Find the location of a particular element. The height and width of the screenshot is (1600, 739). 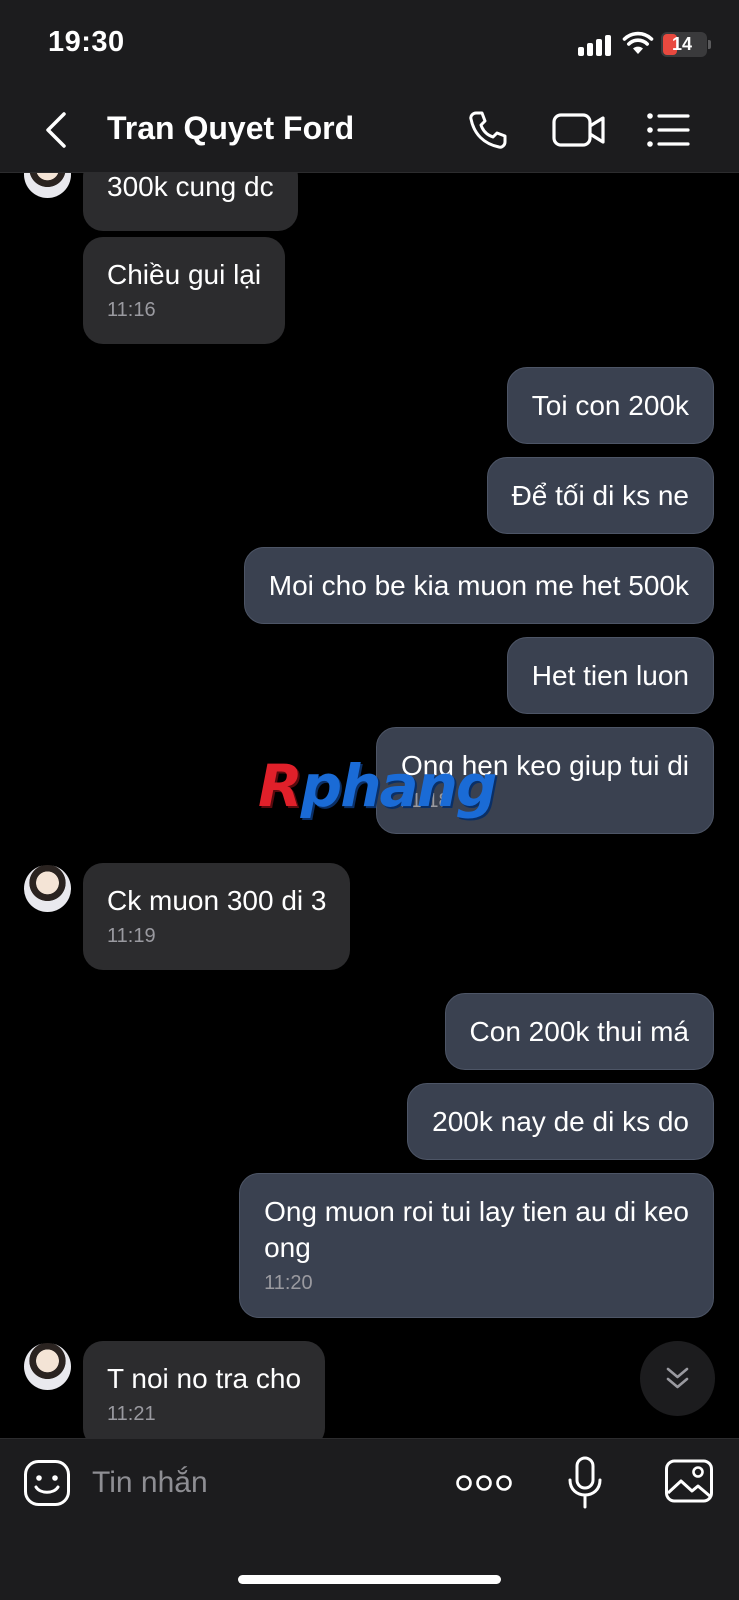

phone-call-icon is located at coordinates (488, 130).